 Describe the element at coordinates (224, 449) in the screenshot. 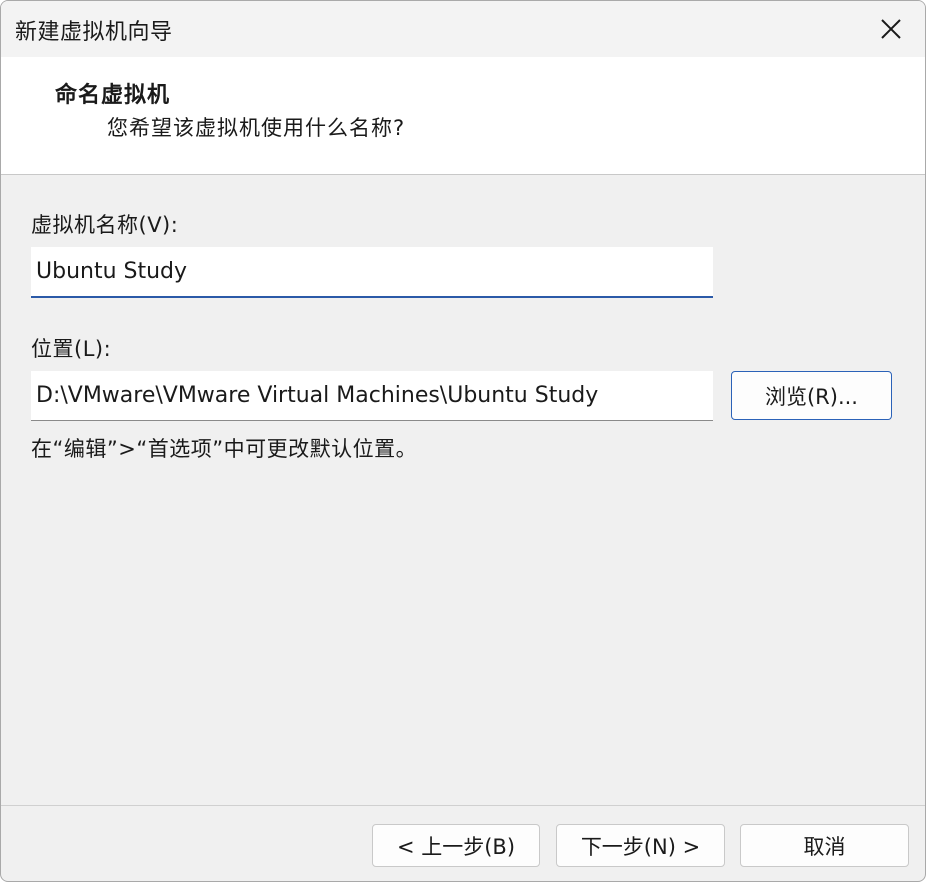

I see `default-location-hint: 在“编辑”>“首选项”中可更改默认位置。` at that location.